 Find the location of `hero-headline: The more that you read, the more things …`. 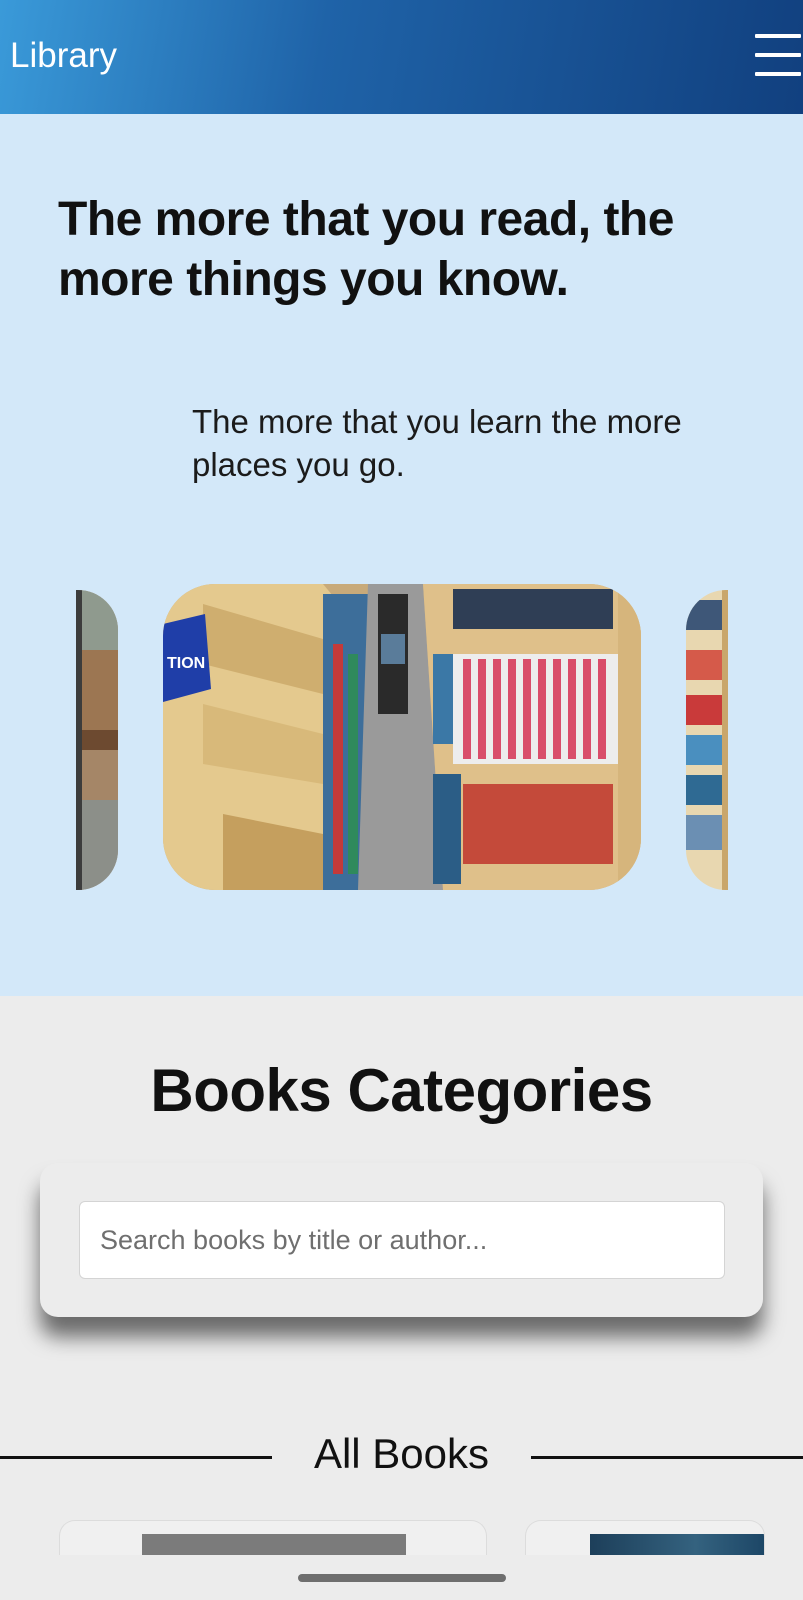

hero-headline: The more that you read, the more things … is located at coordinates (366, 249).